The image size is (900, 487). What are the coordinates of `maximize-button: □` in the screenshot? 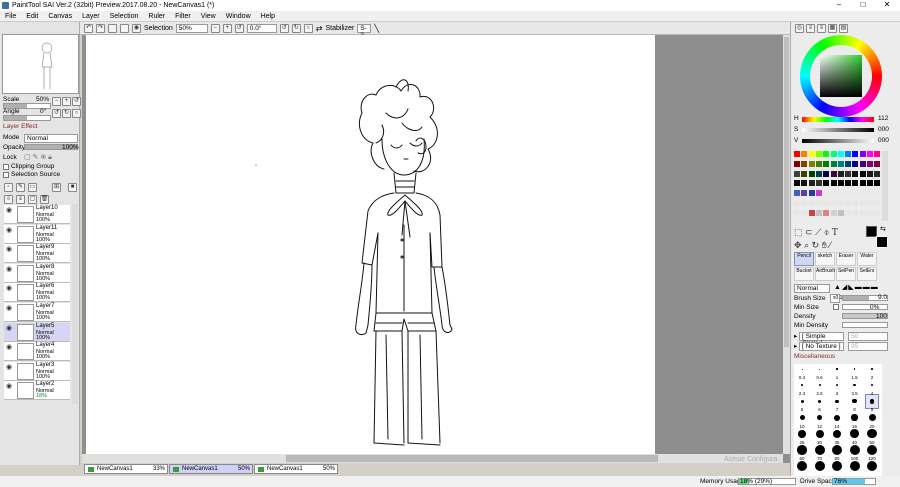 It's located at (863, 5).